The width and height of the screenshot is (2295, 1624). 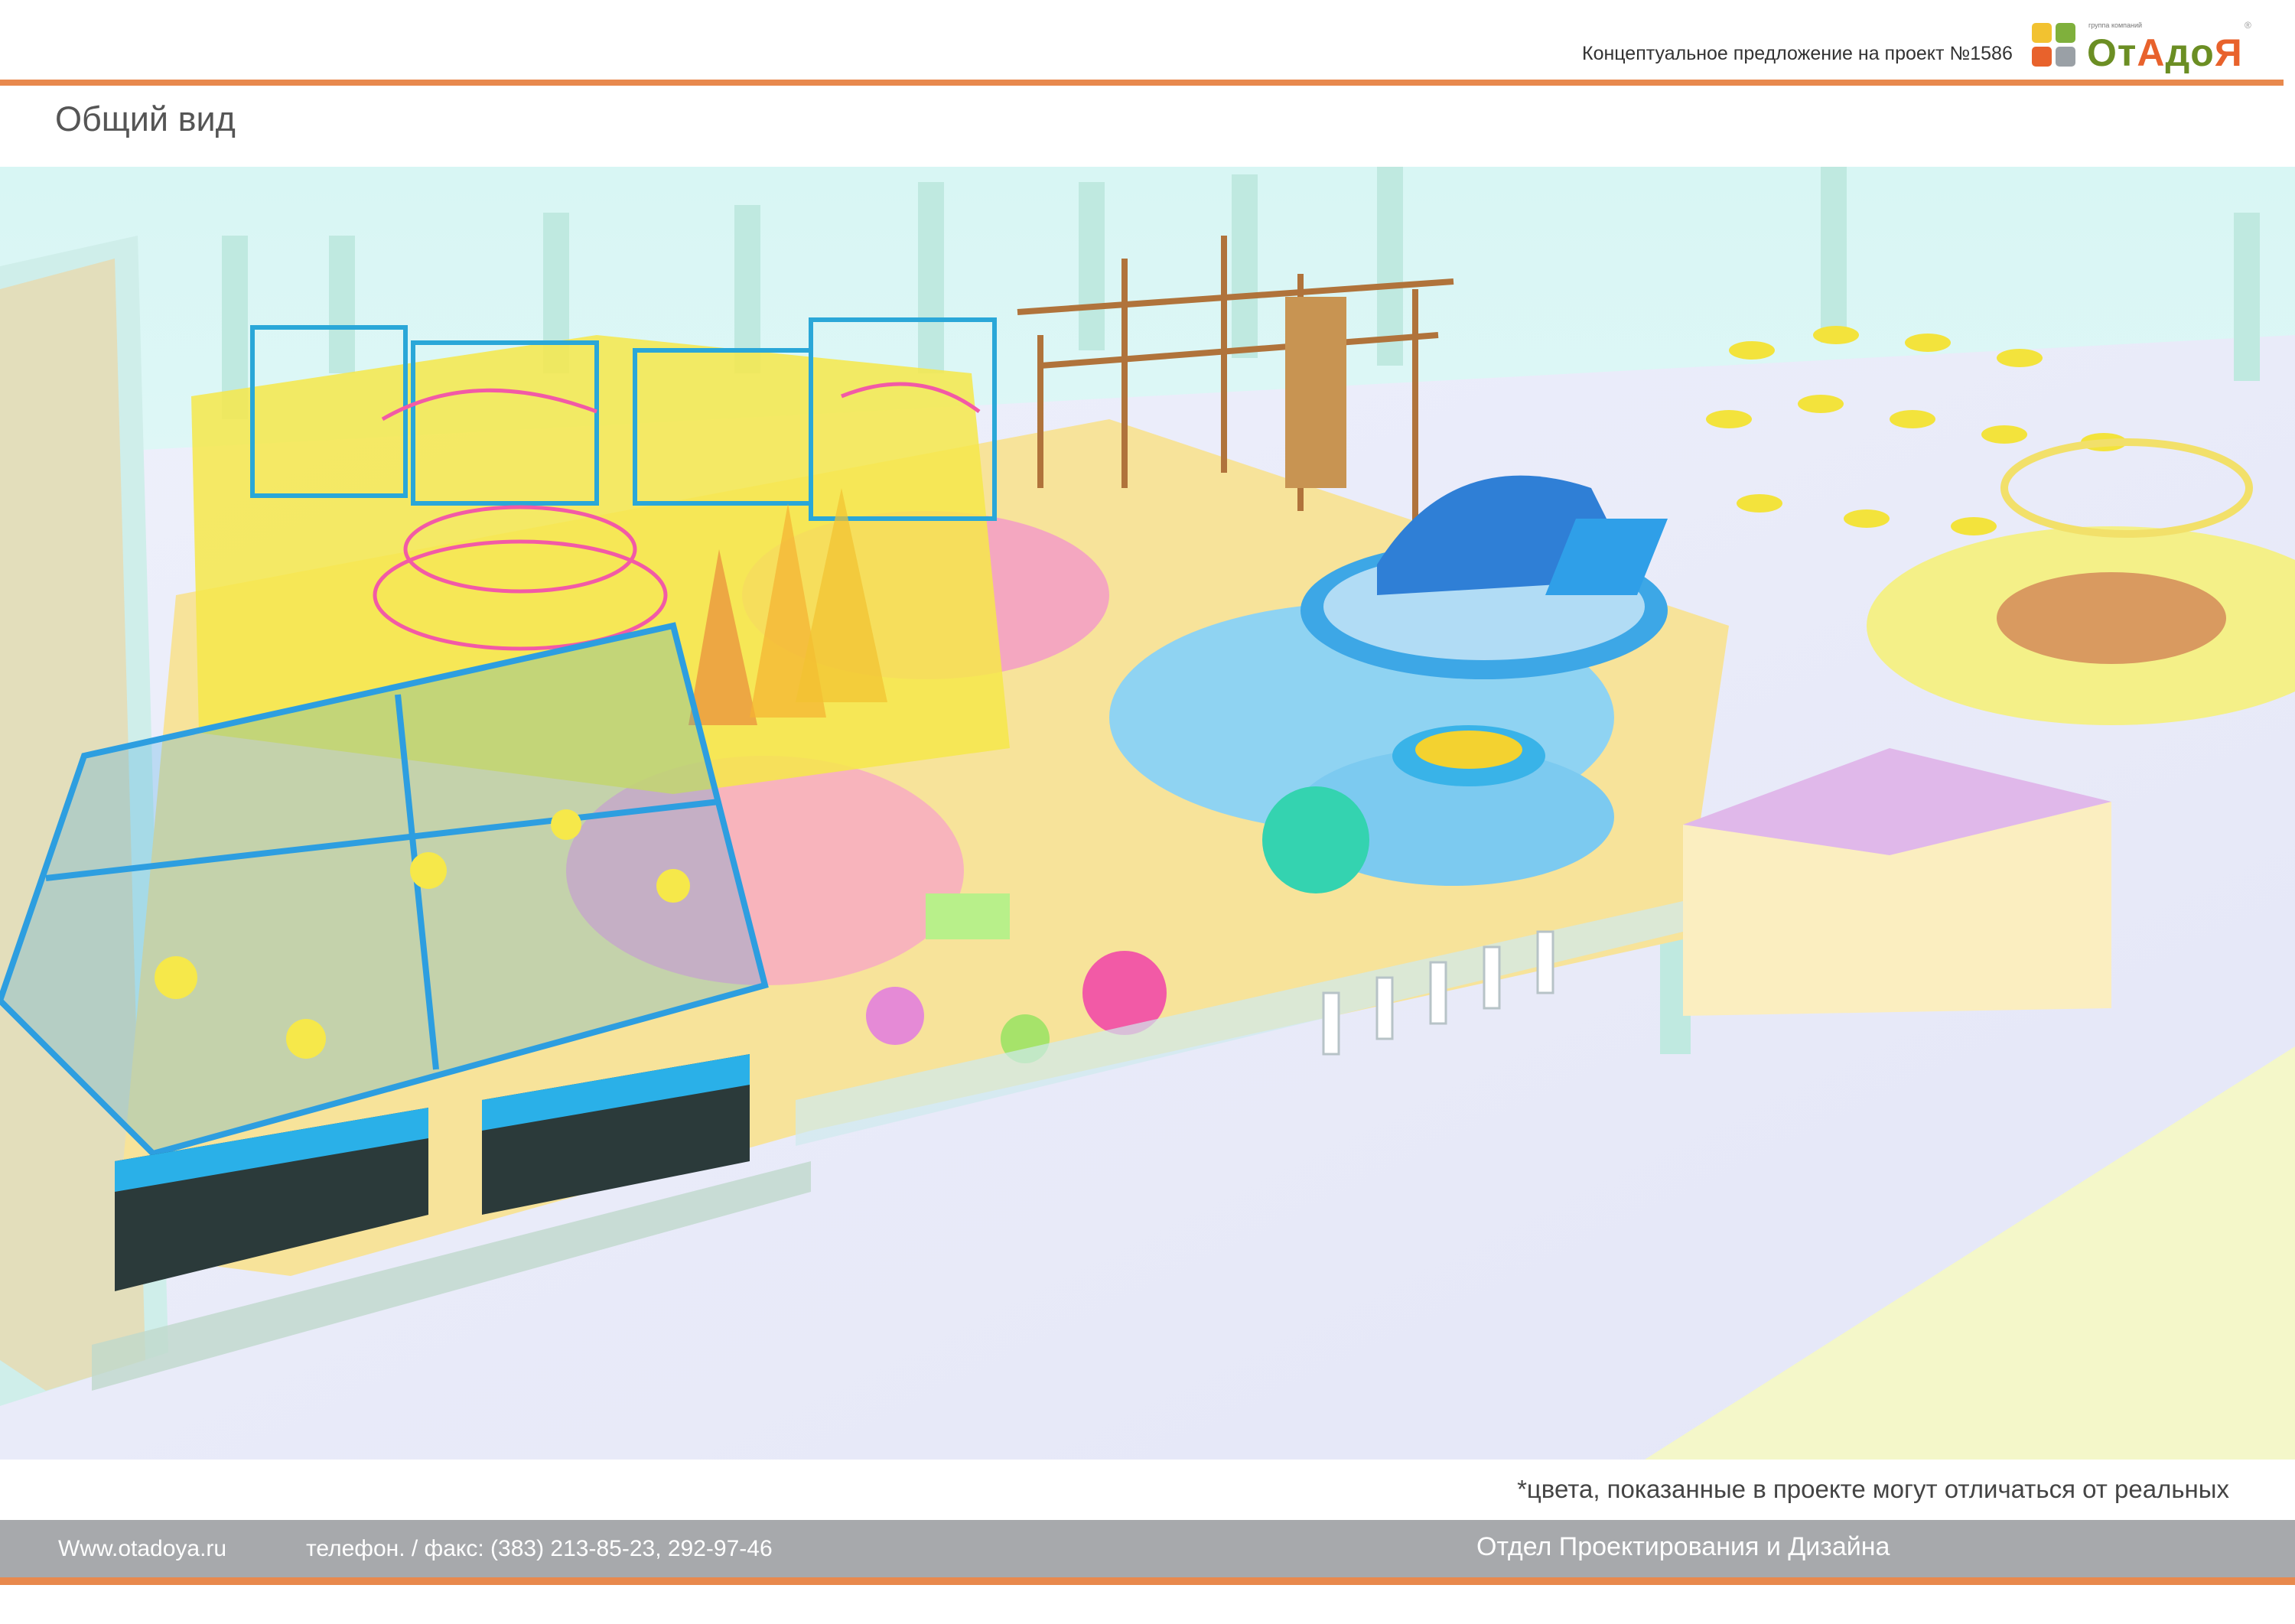 What do you see at coordinates (2165, 52) in the screenshot?
I see `logo-wordmark: ОтАдоЯ` at bounding box center [2165, 52].